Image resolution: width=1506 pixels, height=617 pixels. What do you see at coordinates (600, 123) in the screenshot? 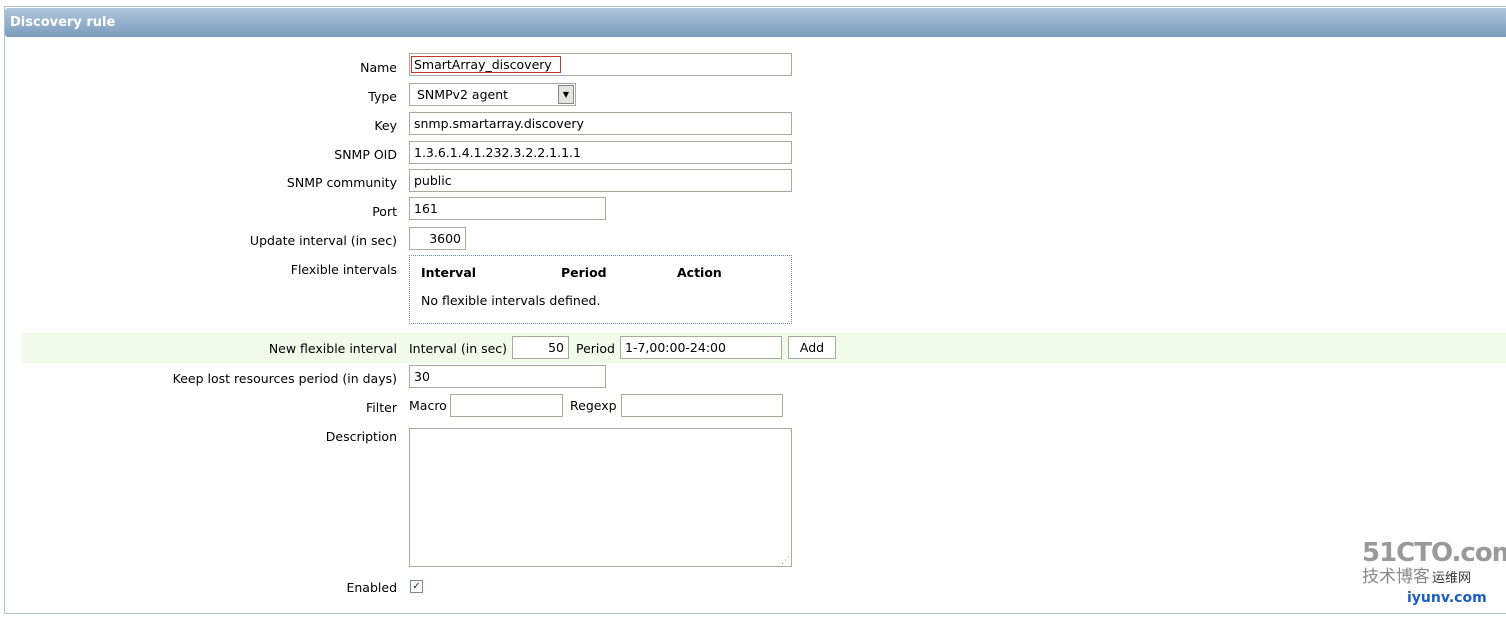
I see `key-input: snmp.smartarray.discovery` at bounding box center [600, 123].